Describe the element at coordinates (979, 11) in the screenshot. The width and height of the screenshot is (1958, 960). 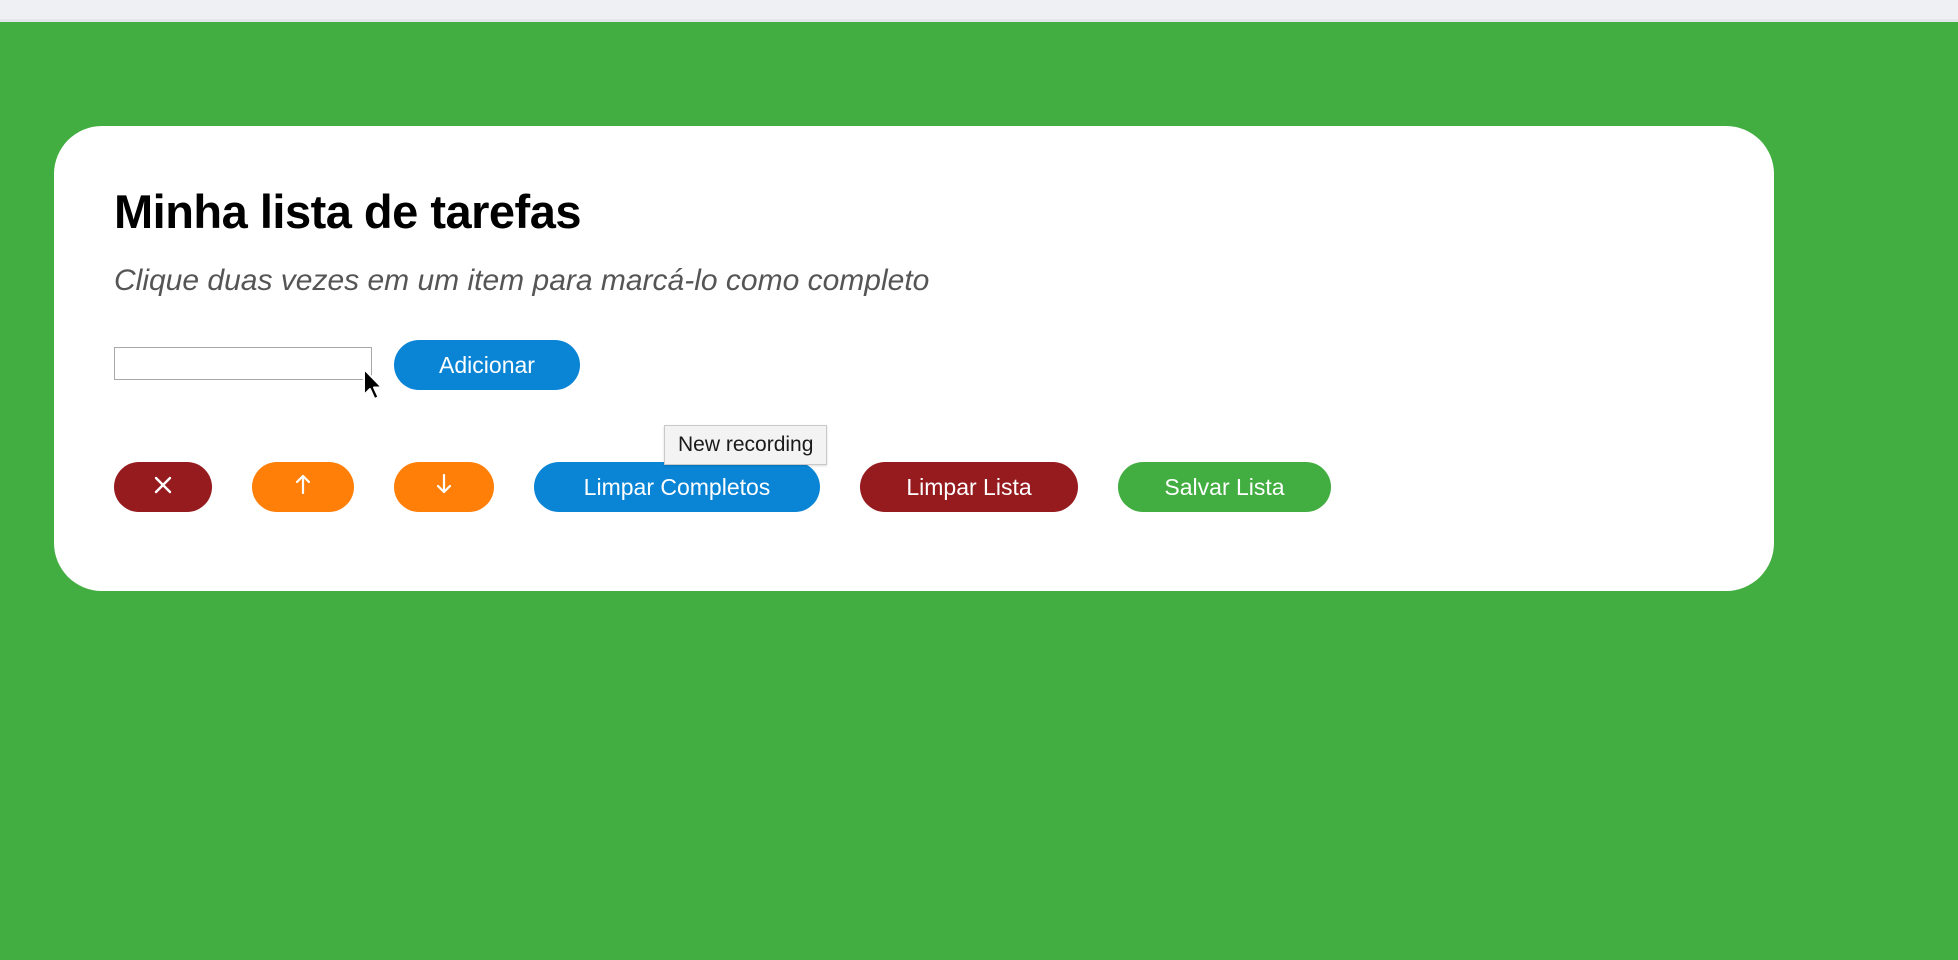
I see `browser-top-strip` at that location.